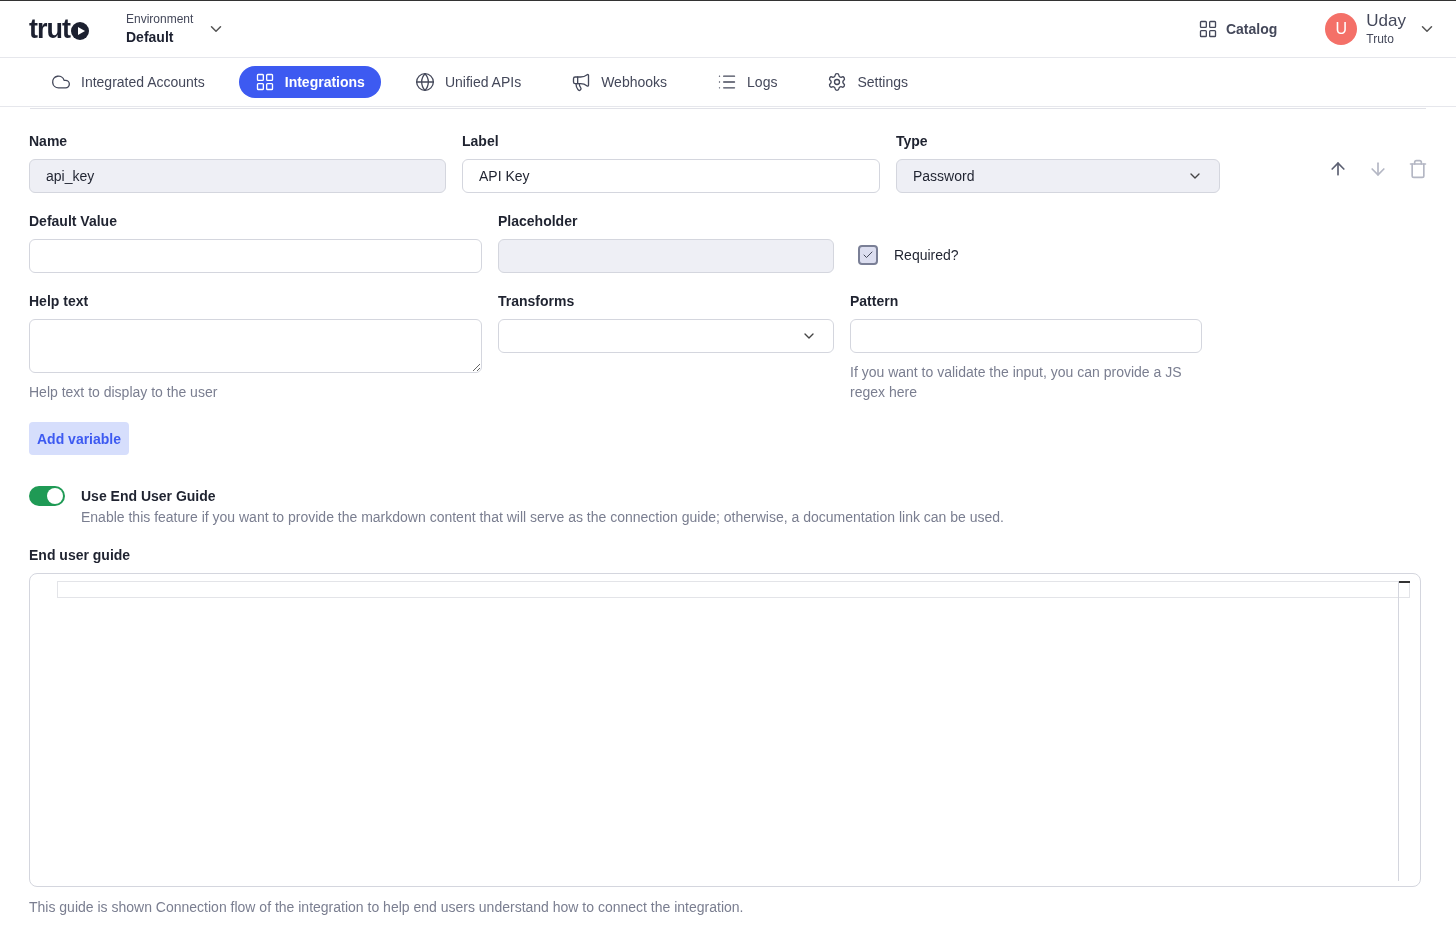 This screenshot has width=1456, height=933. Describe the element at coordinates (73, 221) in the screenshot. I see `field-label: Default Value` at that location.